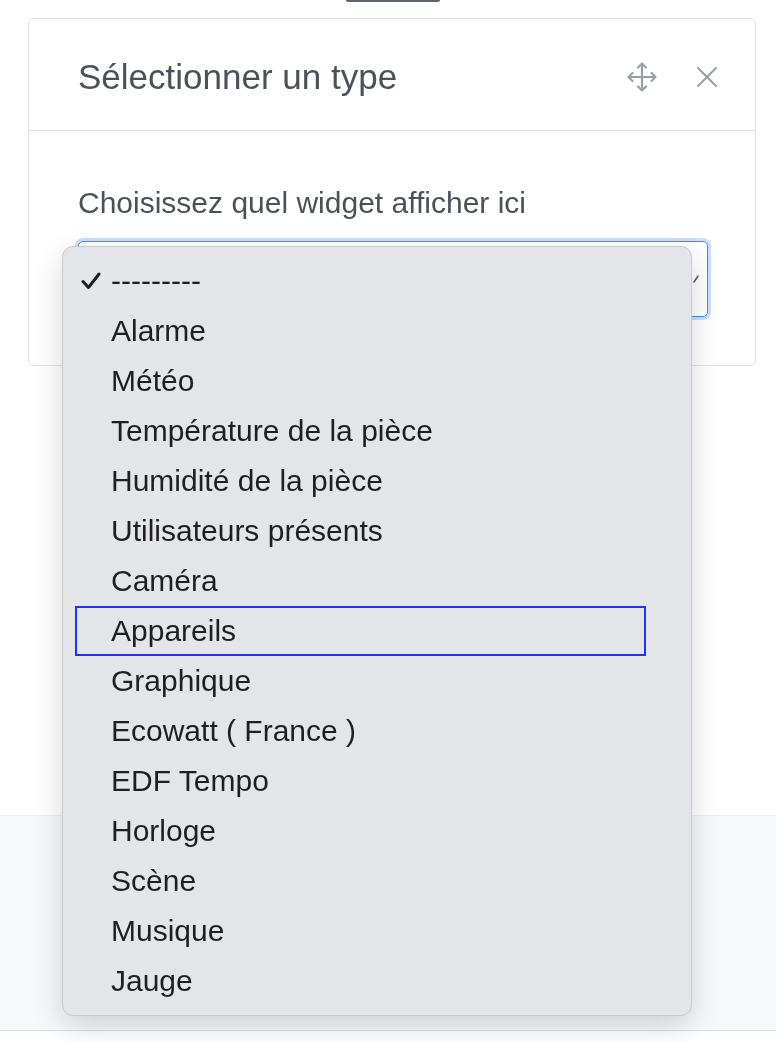 Image resolution: width=776 pixels, height=1042 pixels. What do you see at coordinates (360, 481) in the screenshot?
I see `dropdown-option: Humidité de la pièce` at bounding box center [360, 481].